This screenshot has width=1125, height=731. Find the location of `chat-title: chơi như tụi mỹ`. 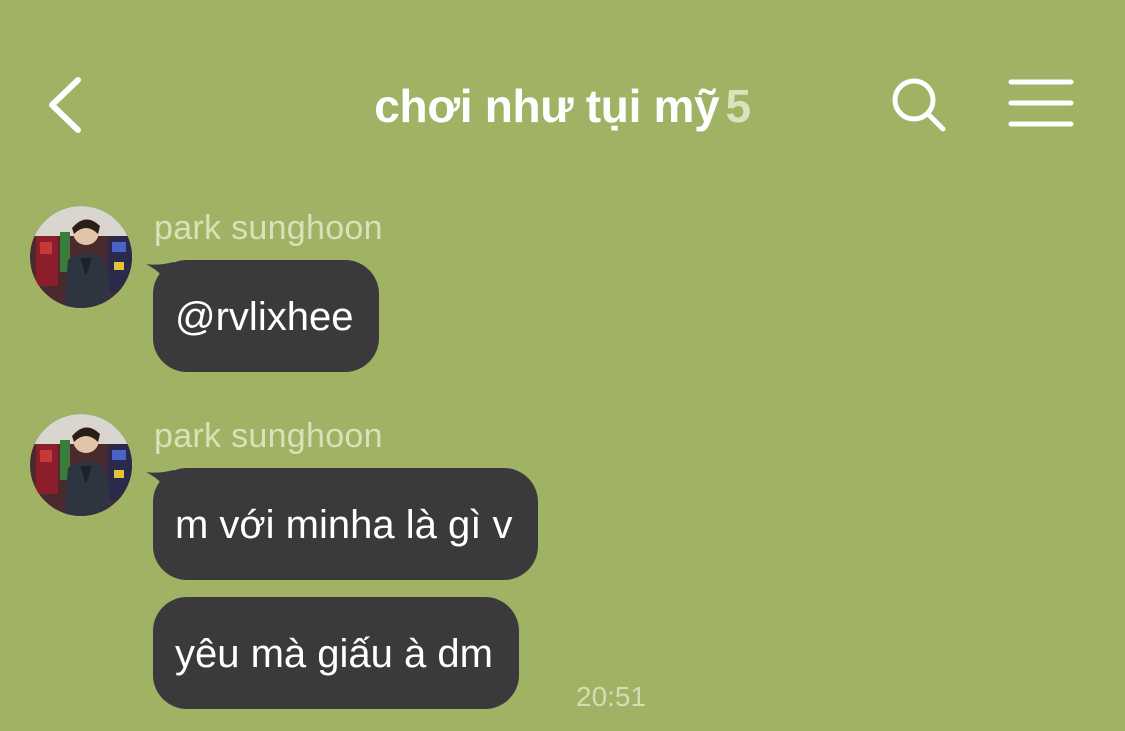

chat-title: chơi như tụi mỹ is located at coordinates (547, 106).